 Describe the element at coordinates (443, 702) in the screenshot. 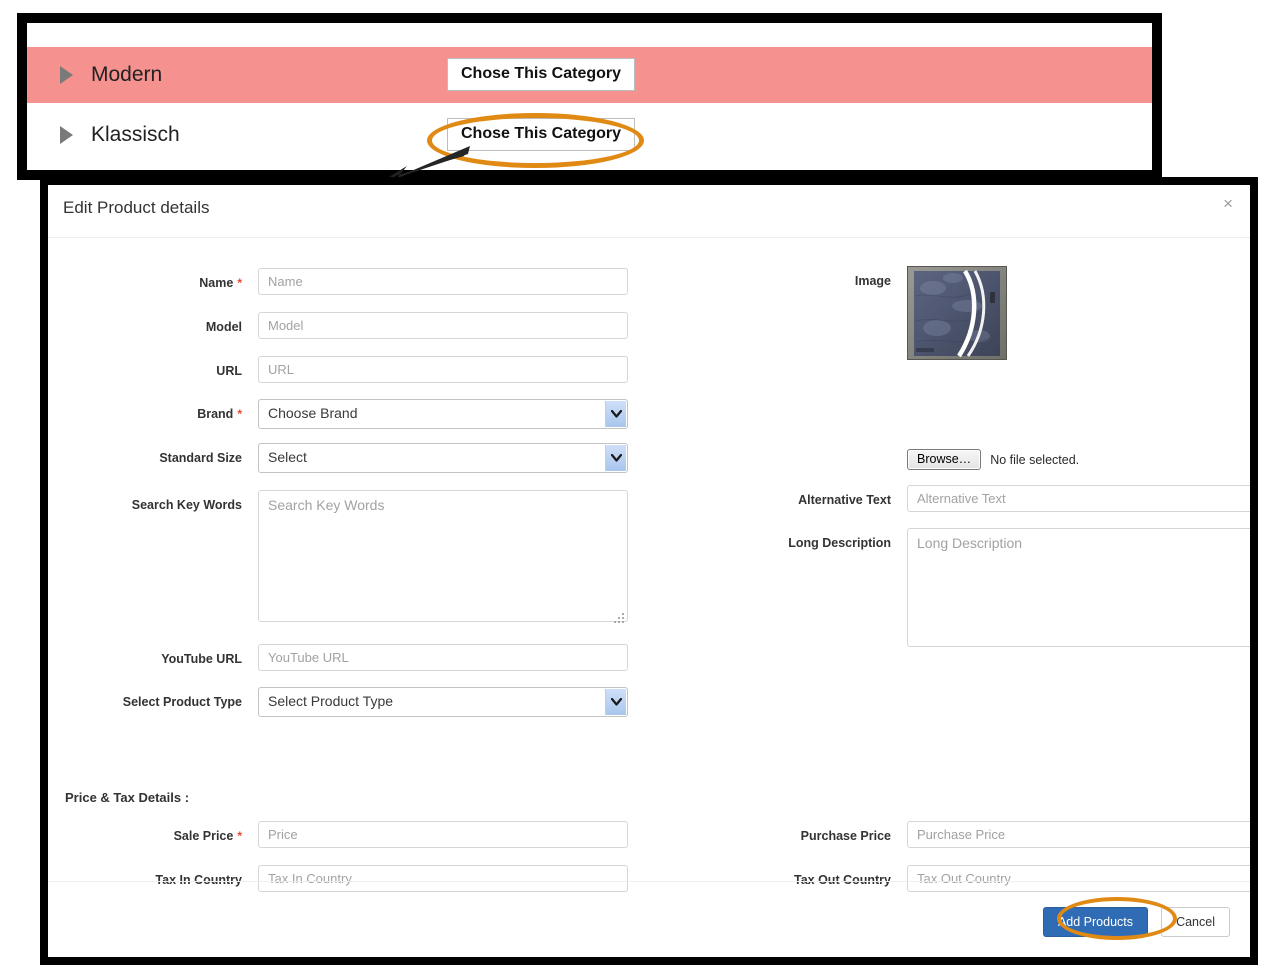

I see `product-type-select: Select Product Type` at that location.